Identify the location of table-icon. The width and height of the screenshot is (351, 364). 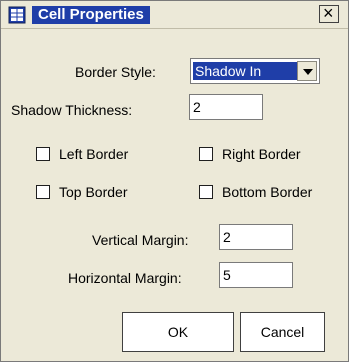
(17, 15).